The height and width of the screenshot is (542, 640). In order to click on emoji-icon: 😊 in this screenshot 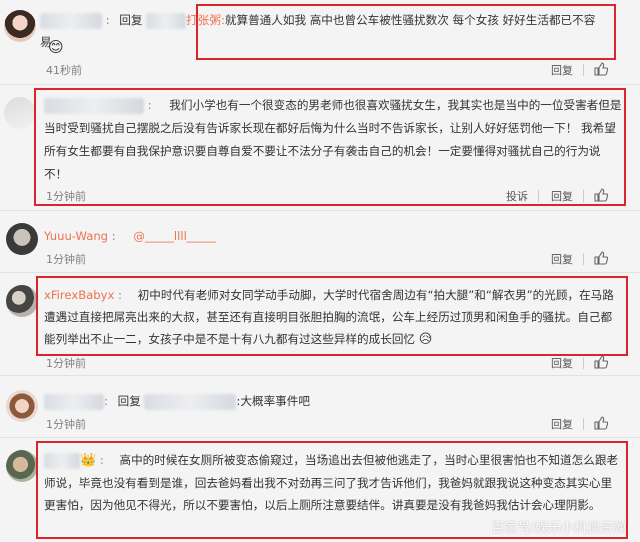, I will do `click(56, 47)`.